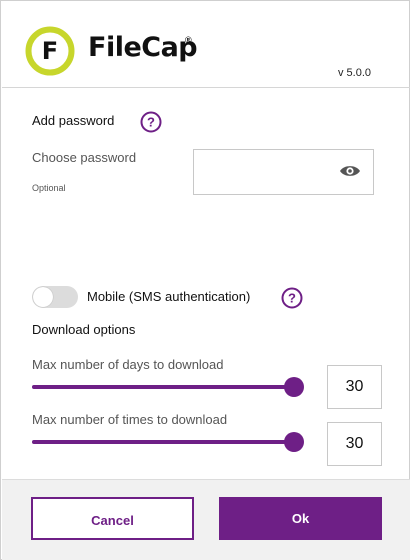 Image resolution: width=410 pixels, height=560 pixels. I want to click on filecap-logo-icon: F, so click(50, 51).